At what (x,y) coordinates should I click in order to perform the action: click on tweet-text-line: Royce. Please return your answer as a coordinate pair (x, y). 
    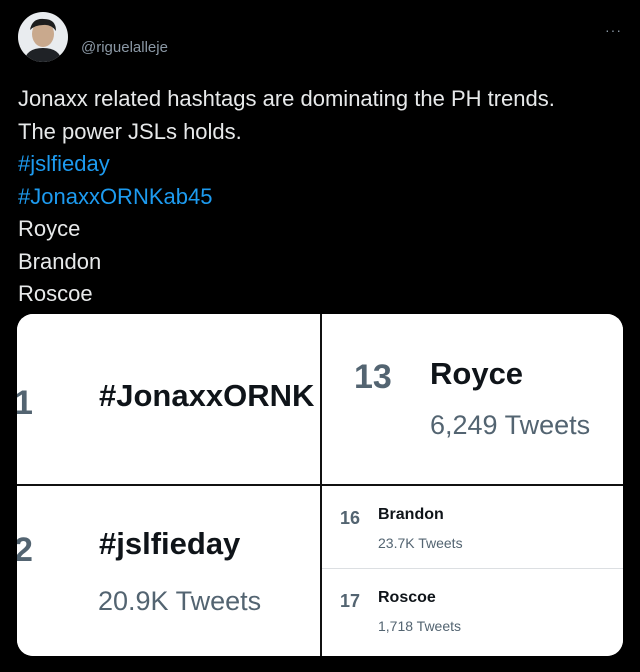
    Looking at the image, I should click on (49, 228).